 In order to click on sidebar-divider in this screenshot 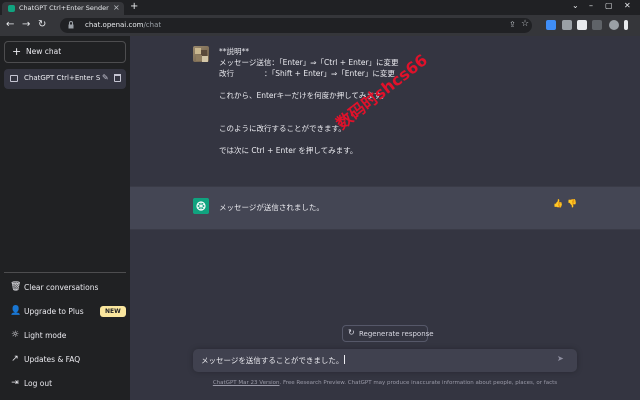, I will do `click(65, 272)`.